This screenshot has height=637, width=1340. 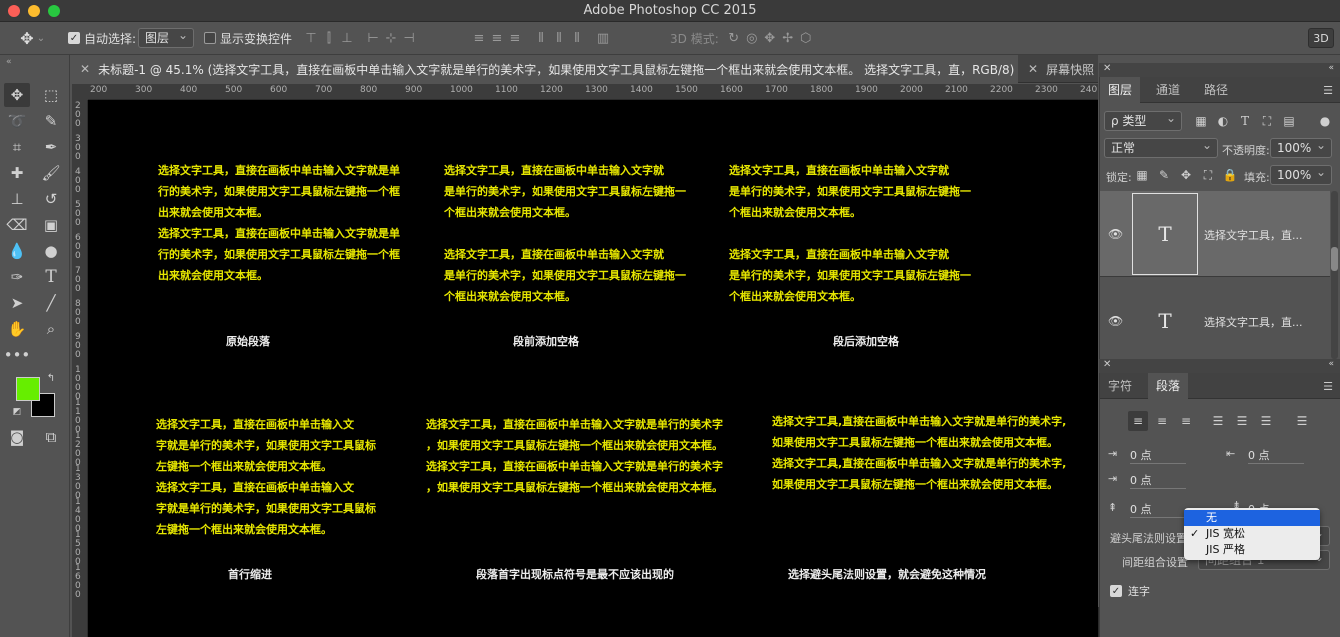 What do you see at coordinates (1120, 386) in the screenshot?
I see `tab-character: 字符` at bounding box center [1120, 386].